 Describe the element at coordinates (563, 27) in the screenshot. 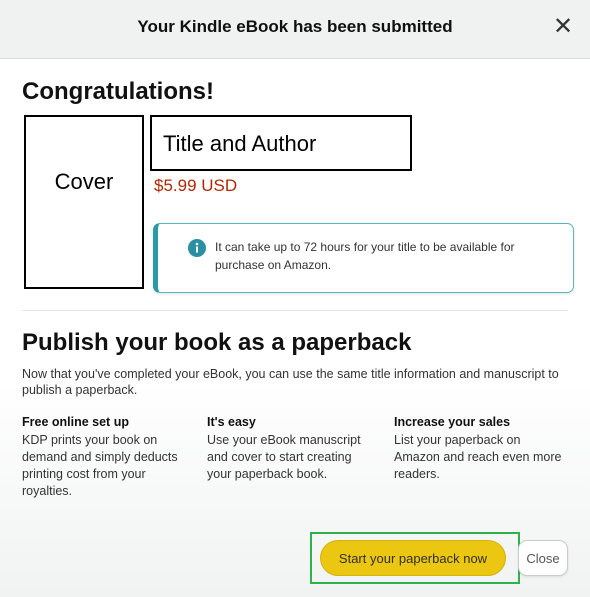

I see `close-icon: ✕` at that location.